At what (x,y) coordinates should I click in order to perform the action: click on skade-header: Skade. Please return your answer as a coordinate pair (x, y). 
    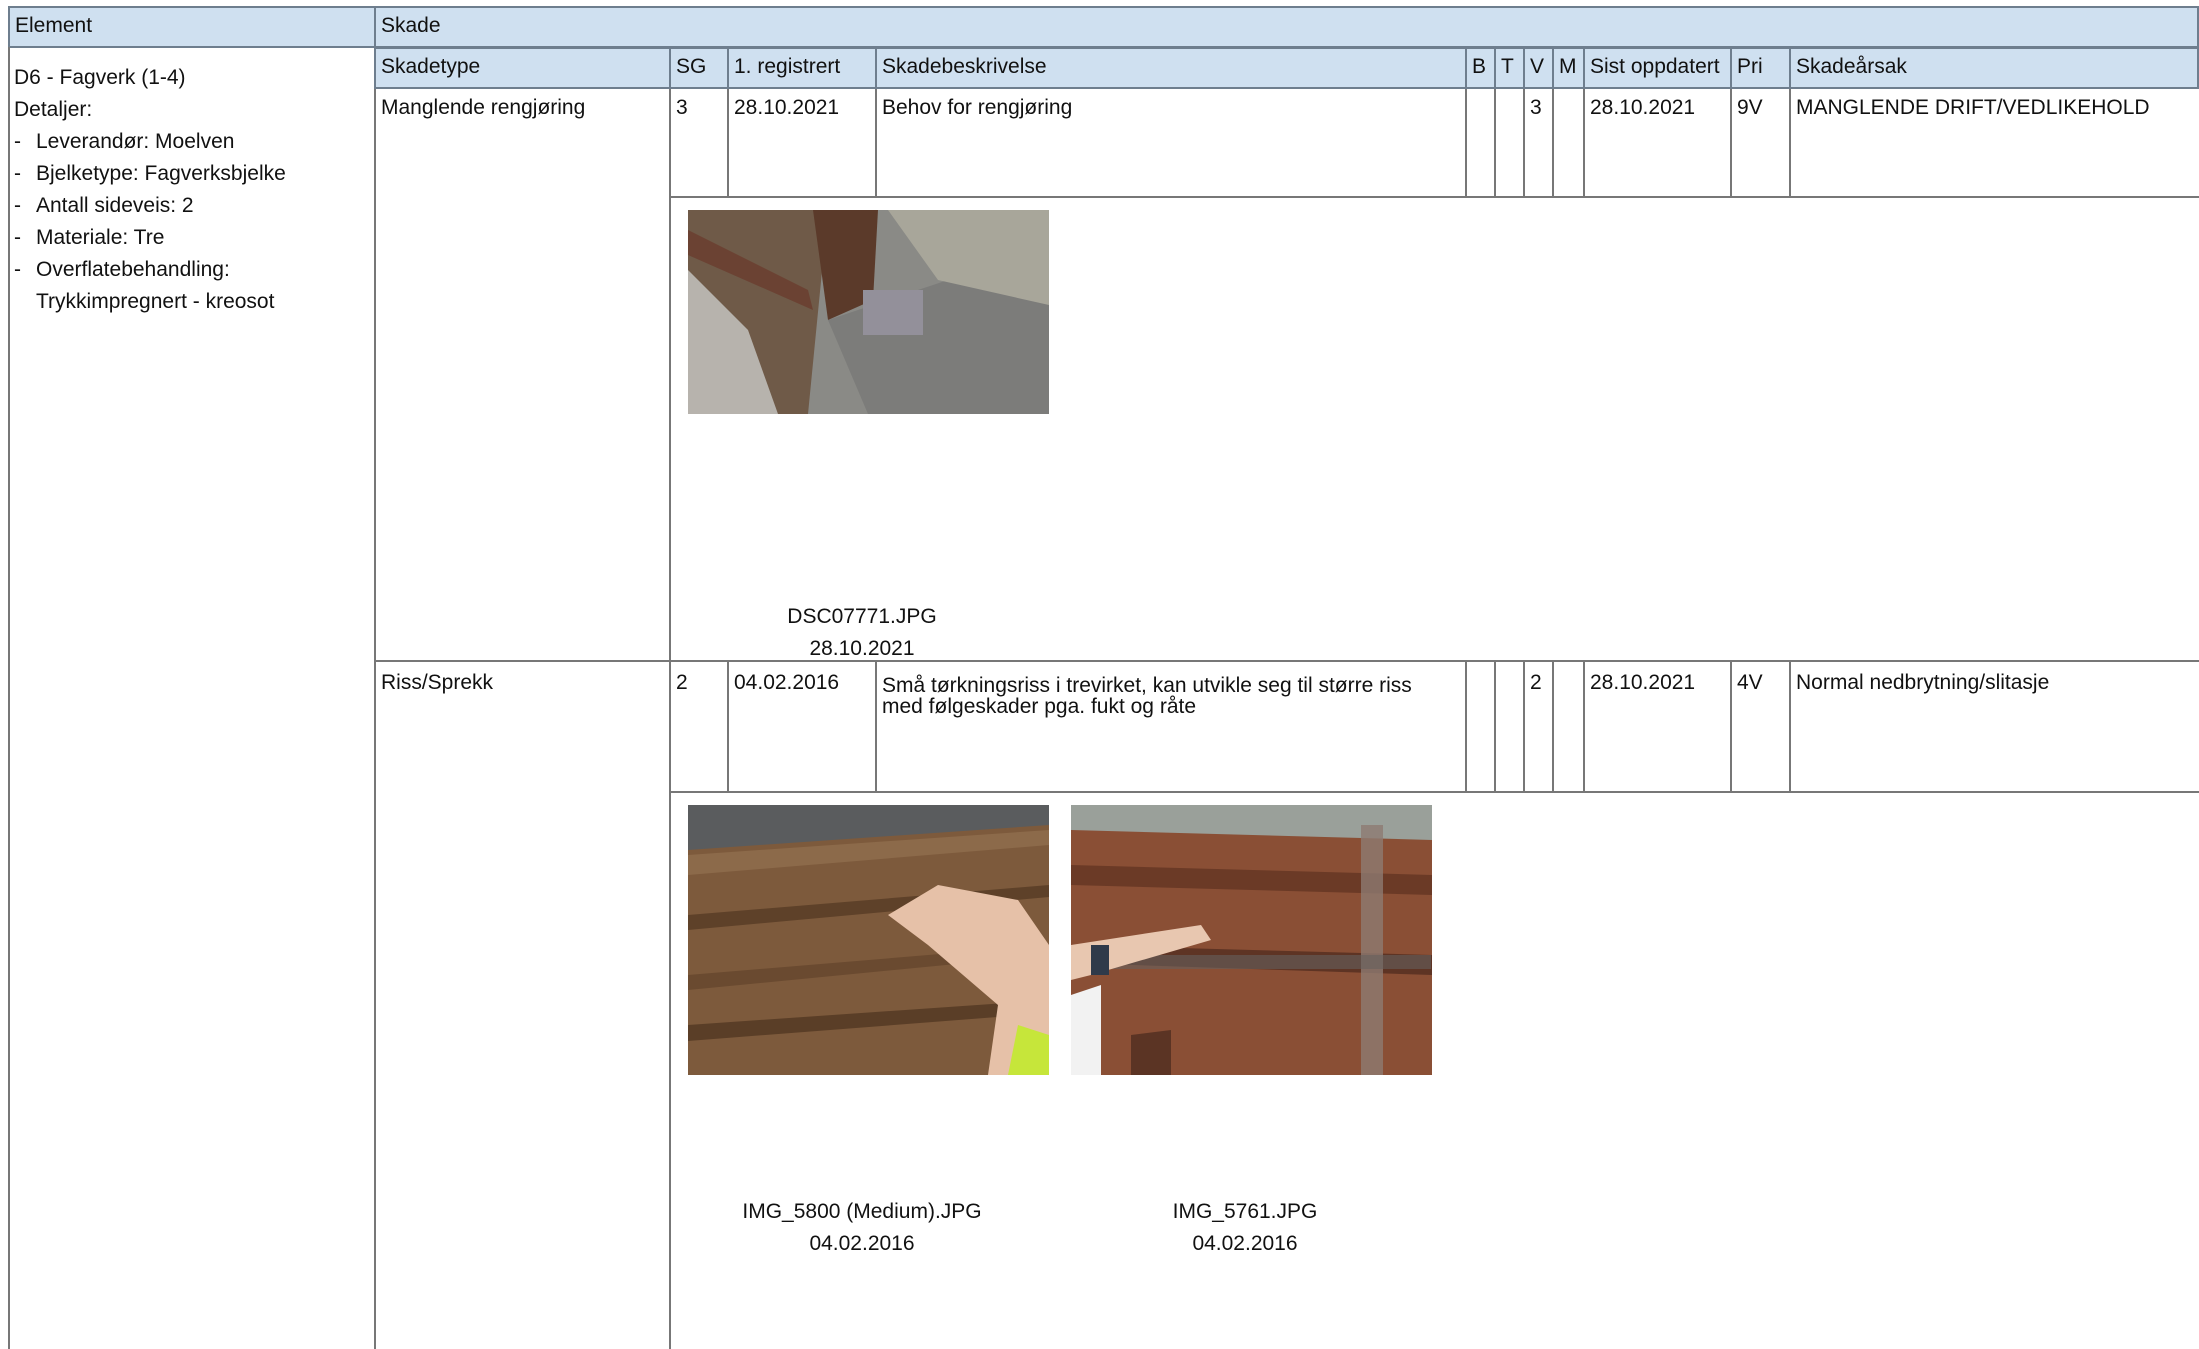
    Looking at the image, I should click on (1286, 27).